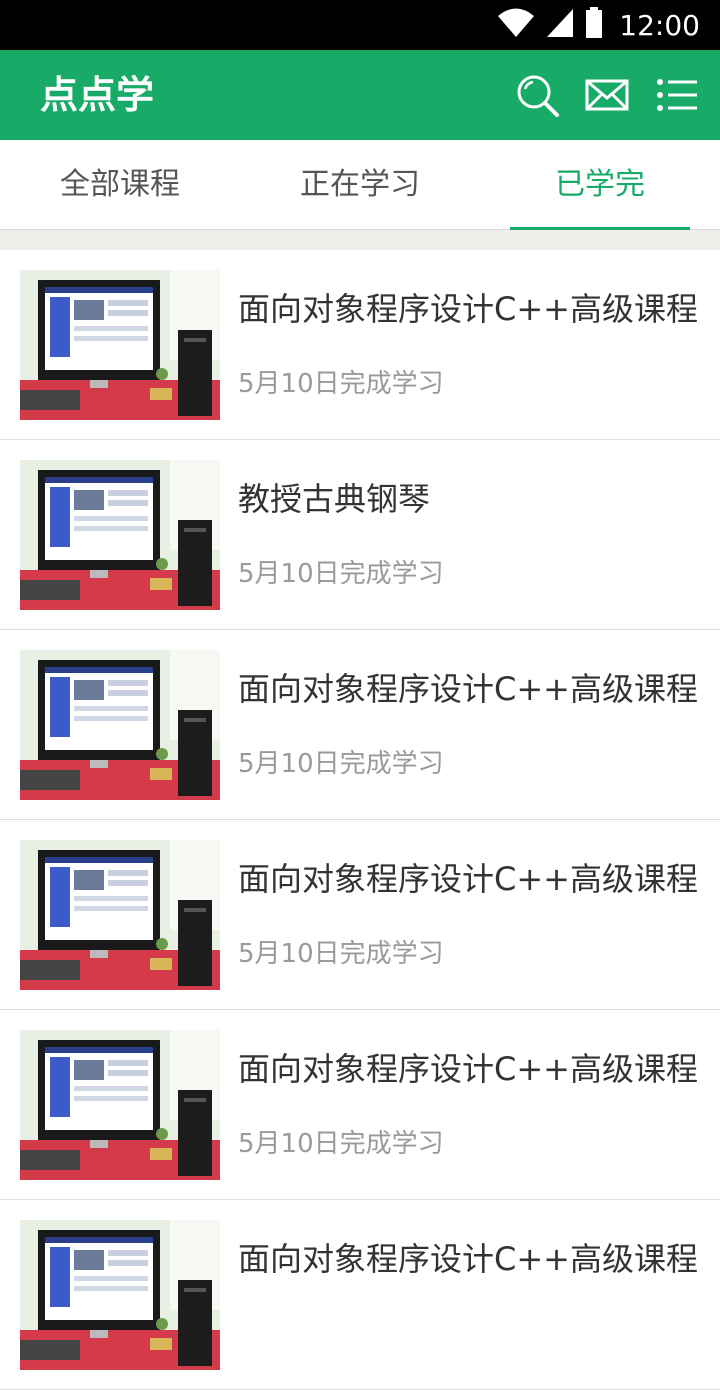 The width and height of the screenshot is (720, 1390). I want to click on wifi-icon, so click(516, 25).